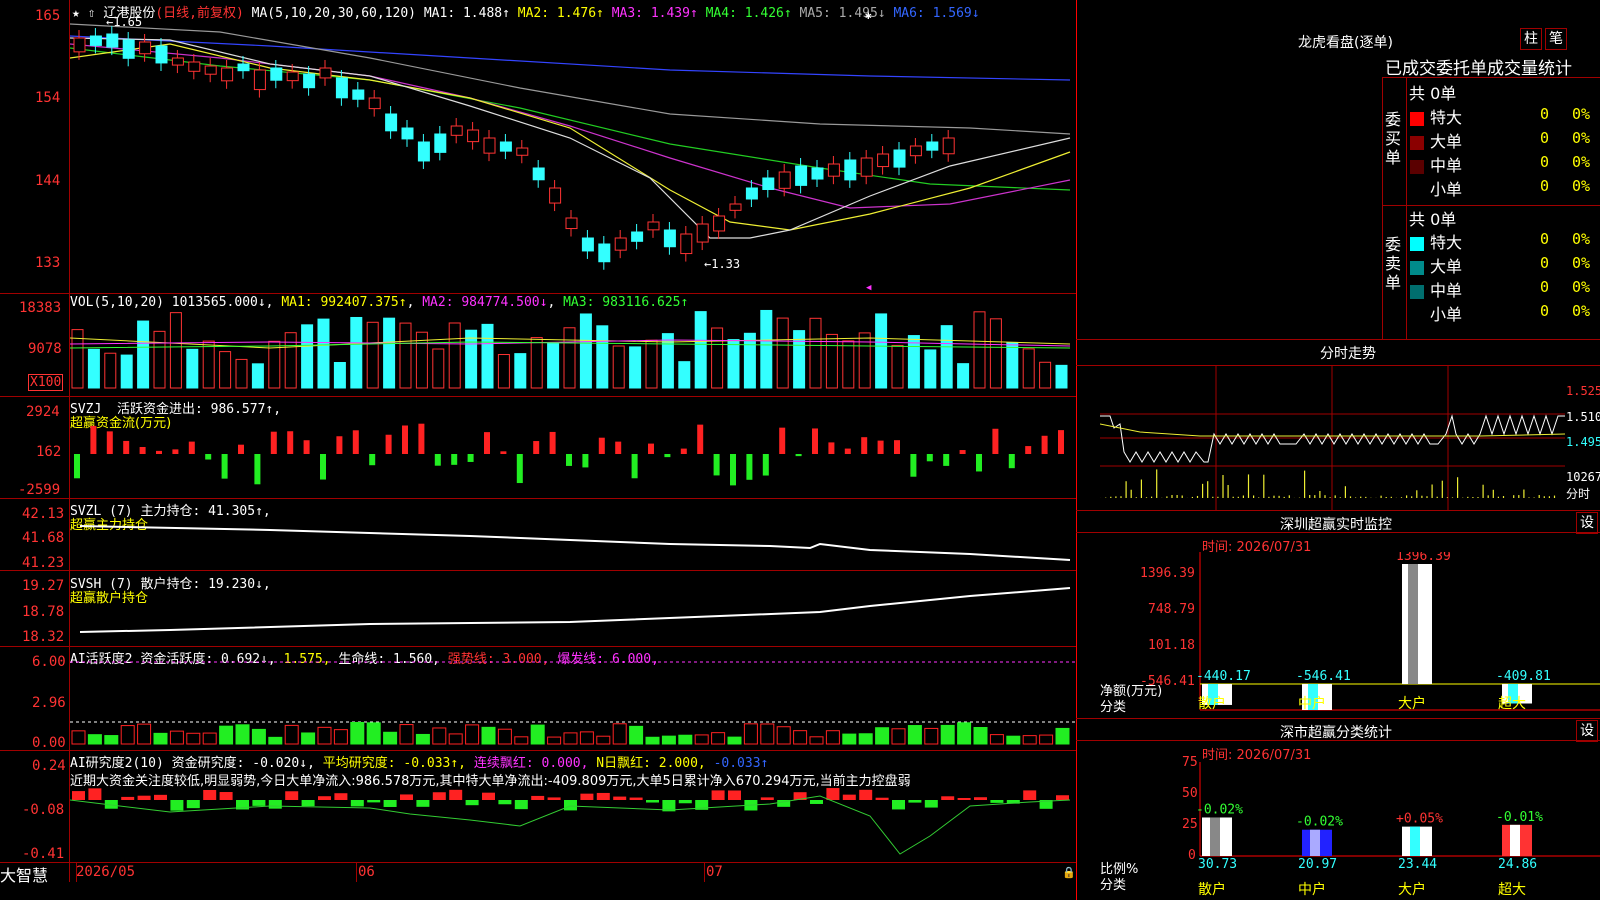  I want to click on column-view-button: 柱, so click(1531, 39).